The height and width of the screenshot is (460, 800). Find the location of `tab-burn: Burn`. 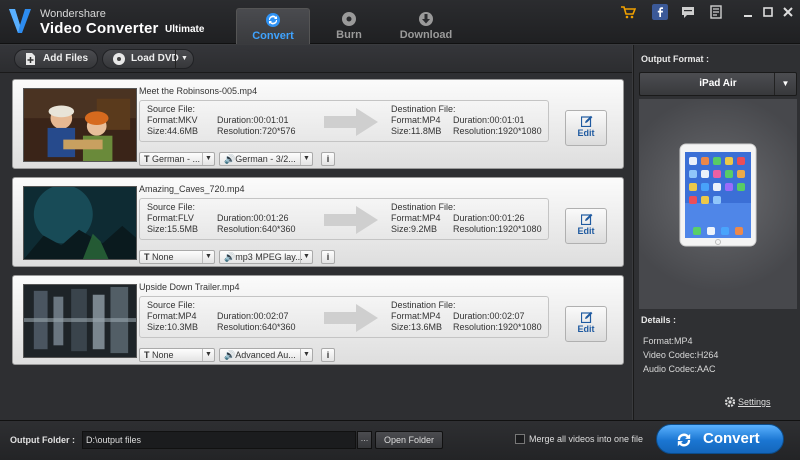

tab-burn: Burn is located at coordinates (349, 26).